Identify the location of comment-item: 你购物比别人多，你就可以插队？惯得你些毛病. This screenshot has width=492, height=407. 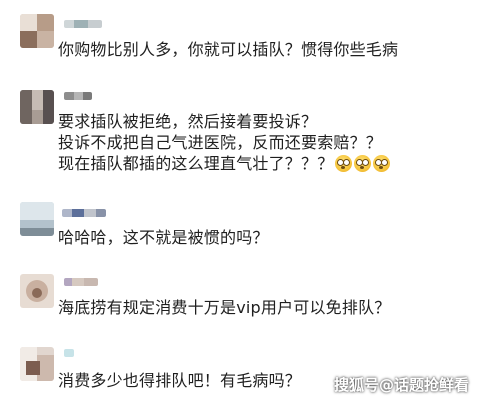
(246, 37).